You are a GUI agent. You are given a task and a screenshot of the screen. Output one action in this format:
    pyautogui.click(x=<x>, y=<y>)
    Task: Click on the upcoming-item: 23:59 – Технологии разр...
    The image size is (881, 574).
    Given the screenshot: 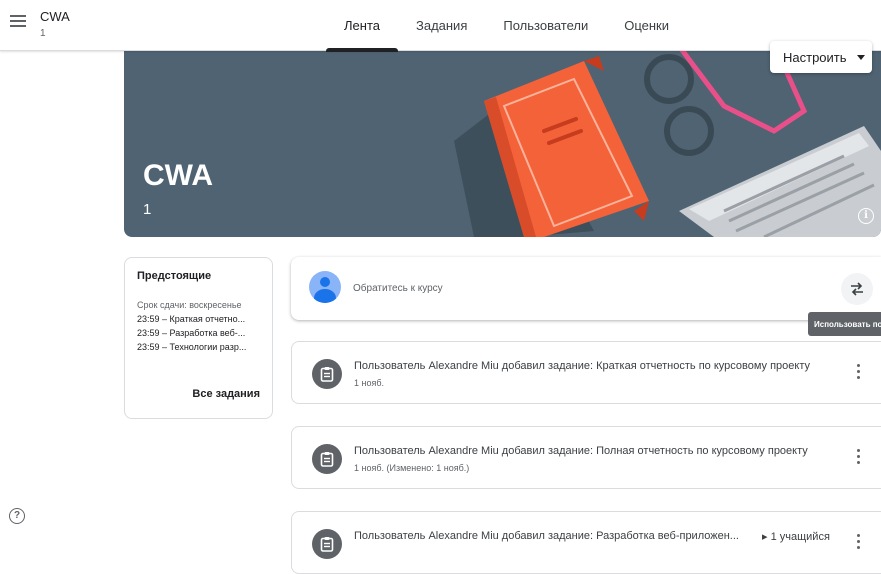 What is the action you would take?
    pyautogui.click(x=200, y=347)
    